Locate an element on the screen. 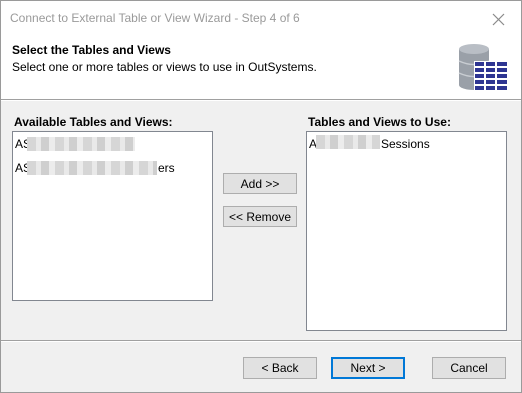  tables-to-use-label: Tables and Views to Use: is located at coordinates (379, 122).